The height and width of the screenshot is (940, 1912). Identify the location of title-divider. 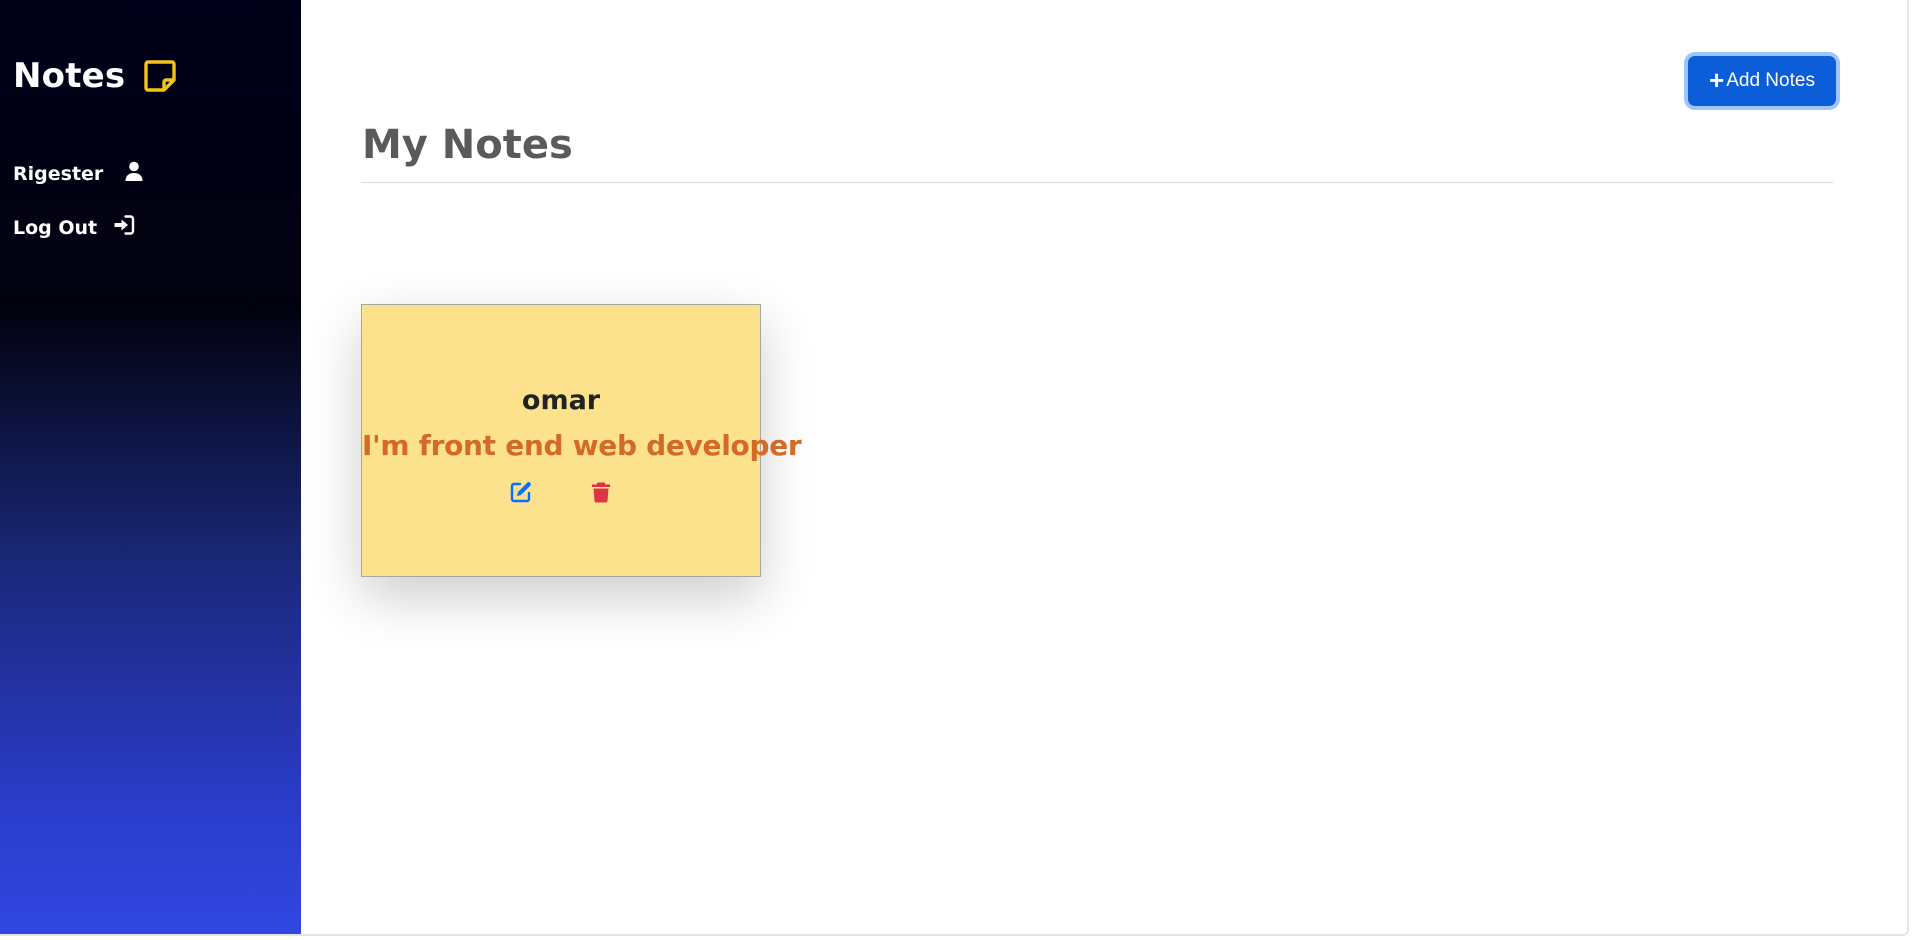
(1097, 182).